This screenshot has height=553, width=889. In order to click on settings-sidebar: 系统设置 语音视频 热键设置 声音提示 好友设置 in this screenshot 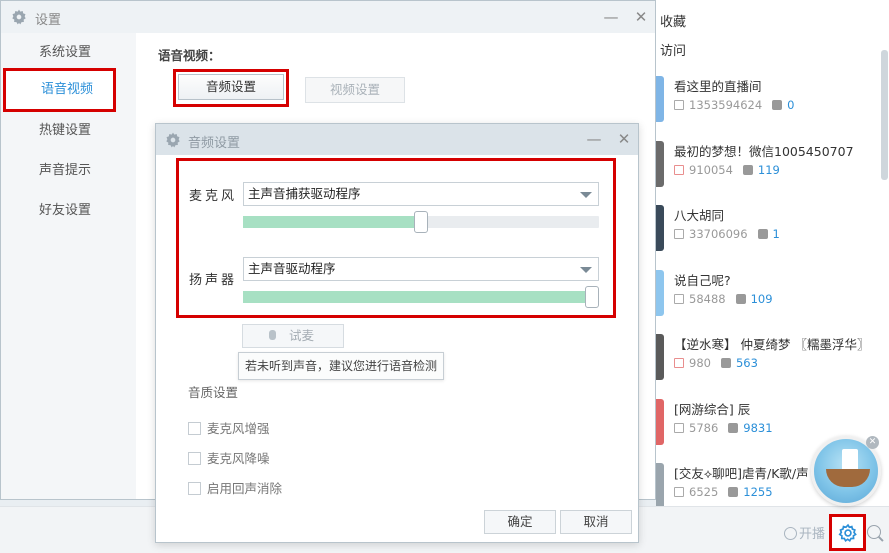, I will do `click(68, 266)`.